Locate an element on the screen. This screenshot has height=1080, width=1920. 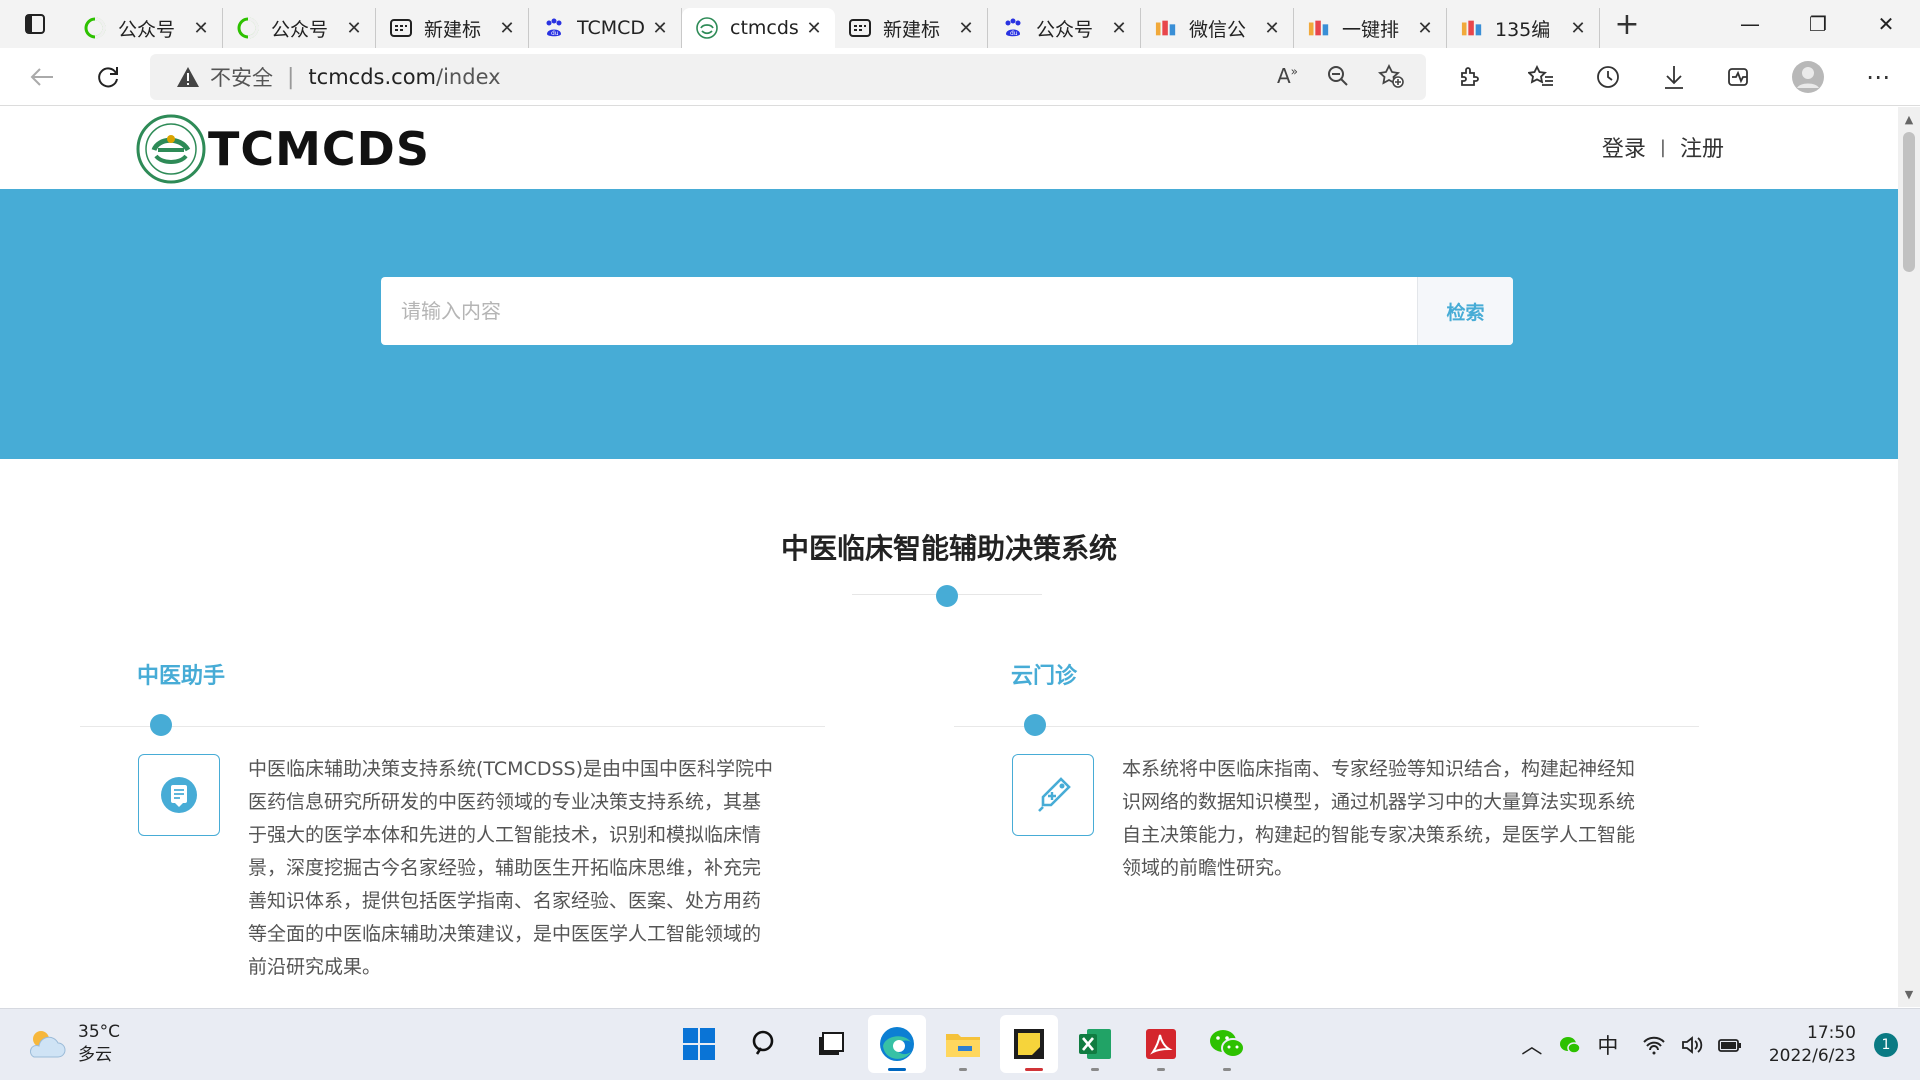
navigation-bar: 不安全 | tcmcds.com/index A» ⋯ is located at coordinates (960, 77).